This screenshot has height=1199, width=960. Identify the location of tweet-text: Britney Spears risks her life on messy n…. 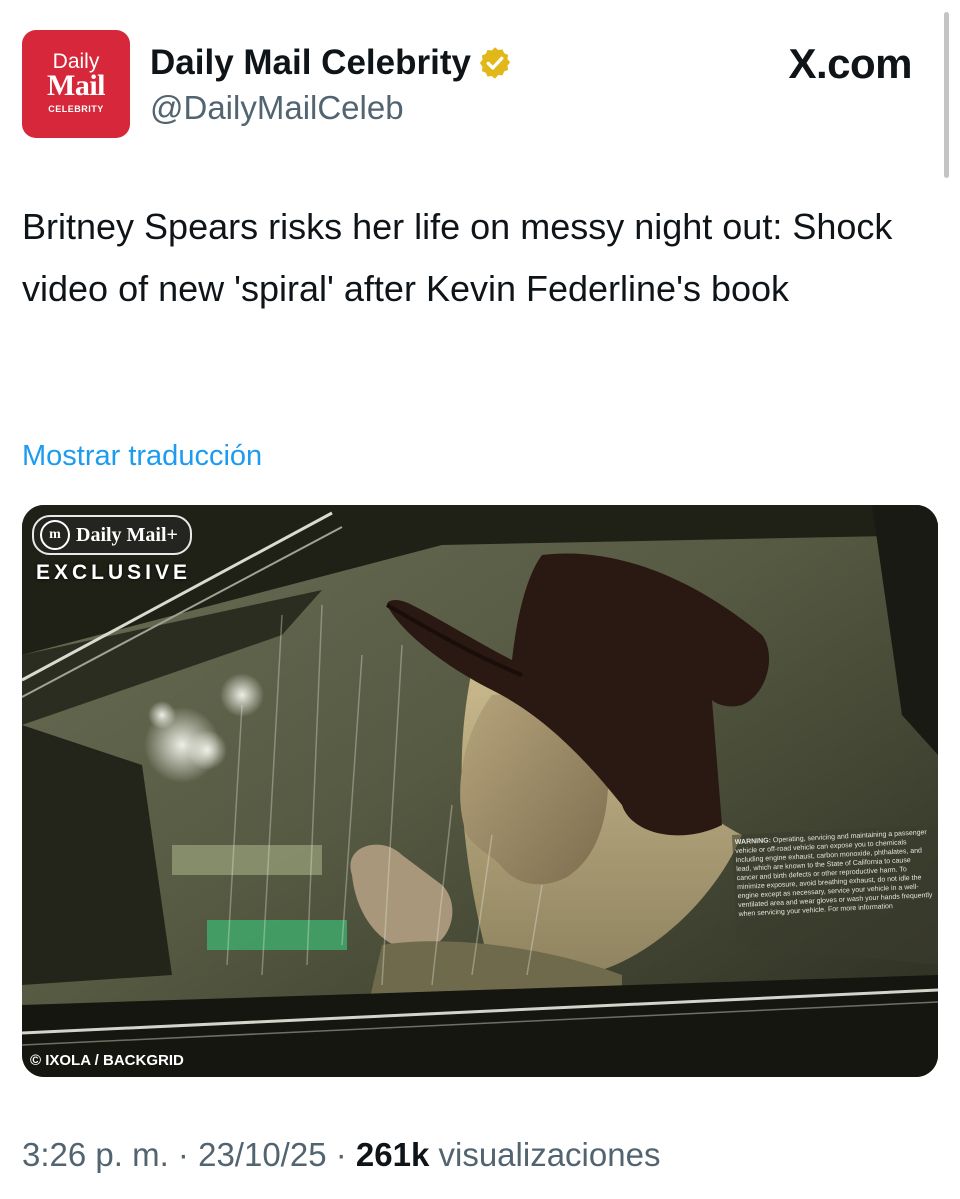
(457, 257).